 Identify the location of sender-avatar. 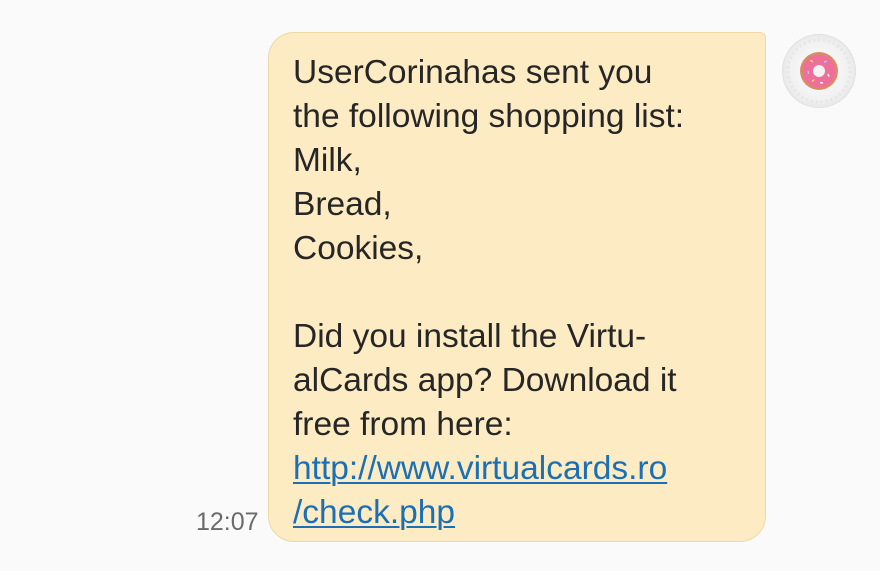
(819, 71).